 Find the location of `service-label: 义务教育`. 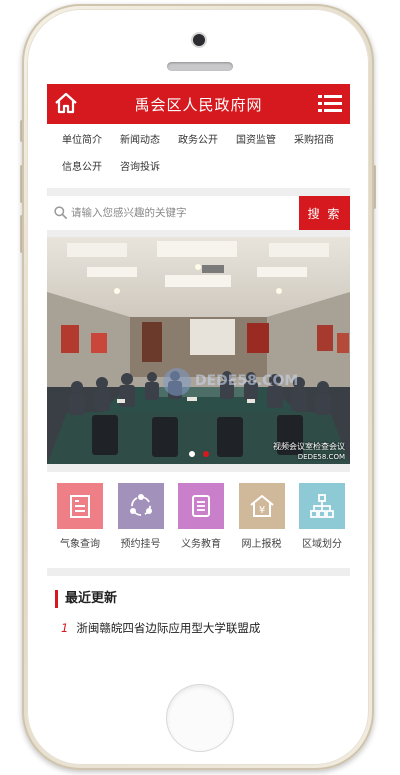

service-label: 义务教育 is located at coordinates (201, 544).